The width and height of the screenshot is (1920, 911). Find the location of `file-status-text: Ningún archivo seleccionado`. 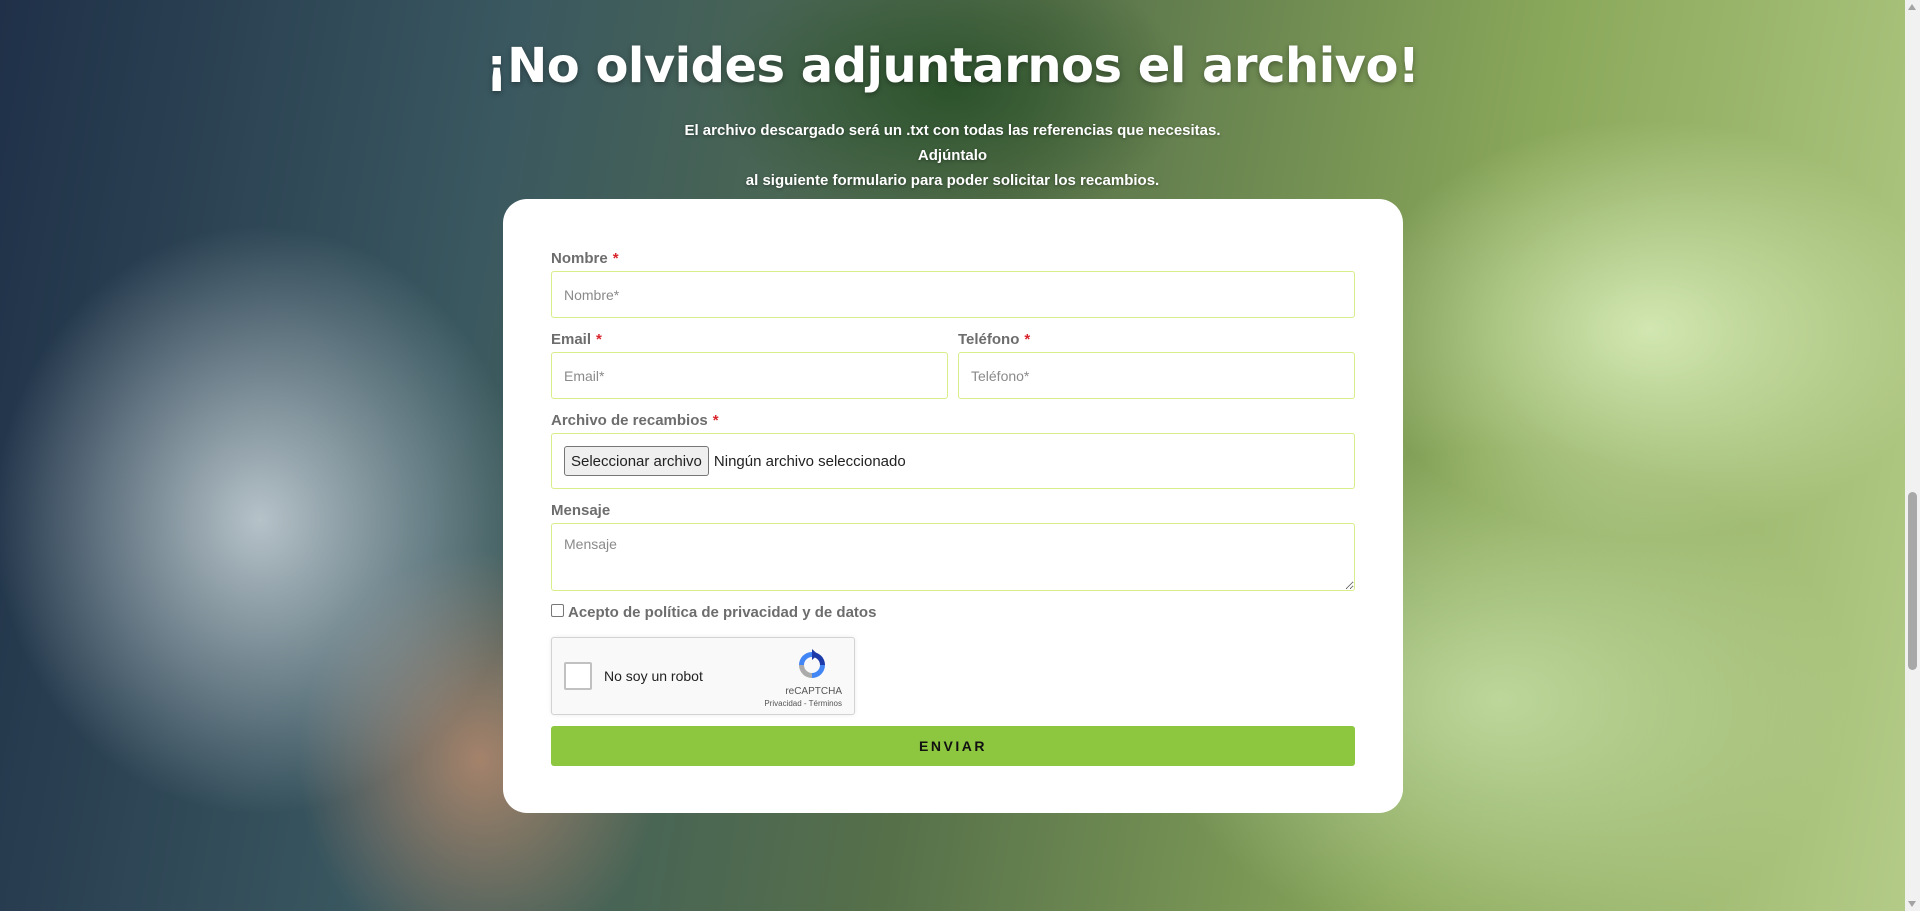

file-status-text: Ningún archivo seleccionado is located at coordinates (809, 461).